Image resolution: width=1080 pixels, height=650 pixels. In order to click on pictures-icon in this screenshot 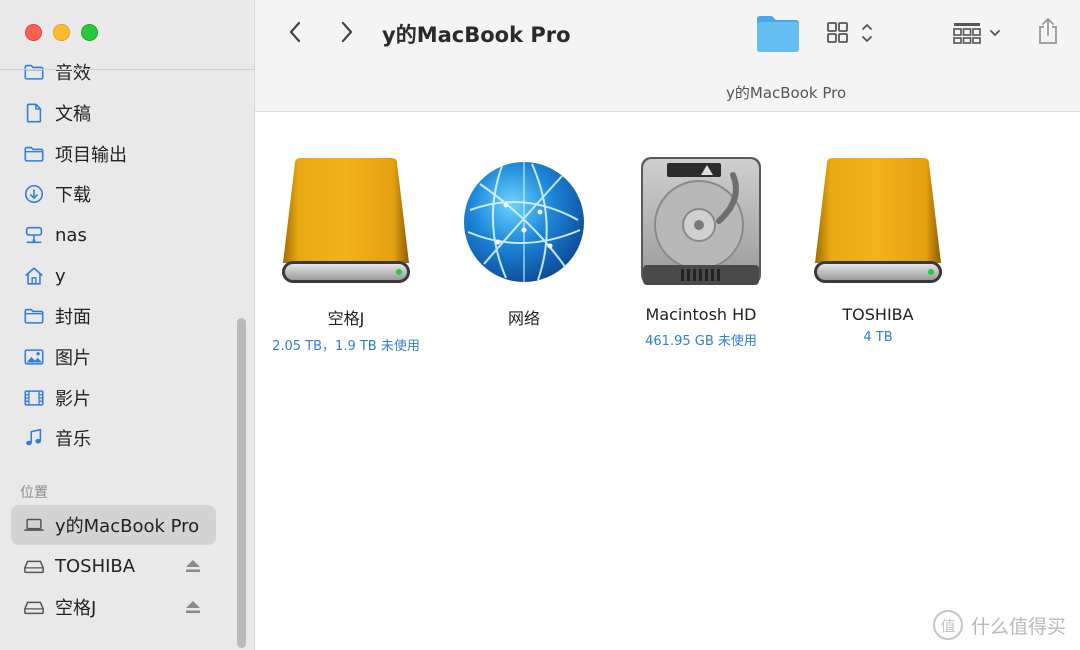, I will do `click(34, 357)`.